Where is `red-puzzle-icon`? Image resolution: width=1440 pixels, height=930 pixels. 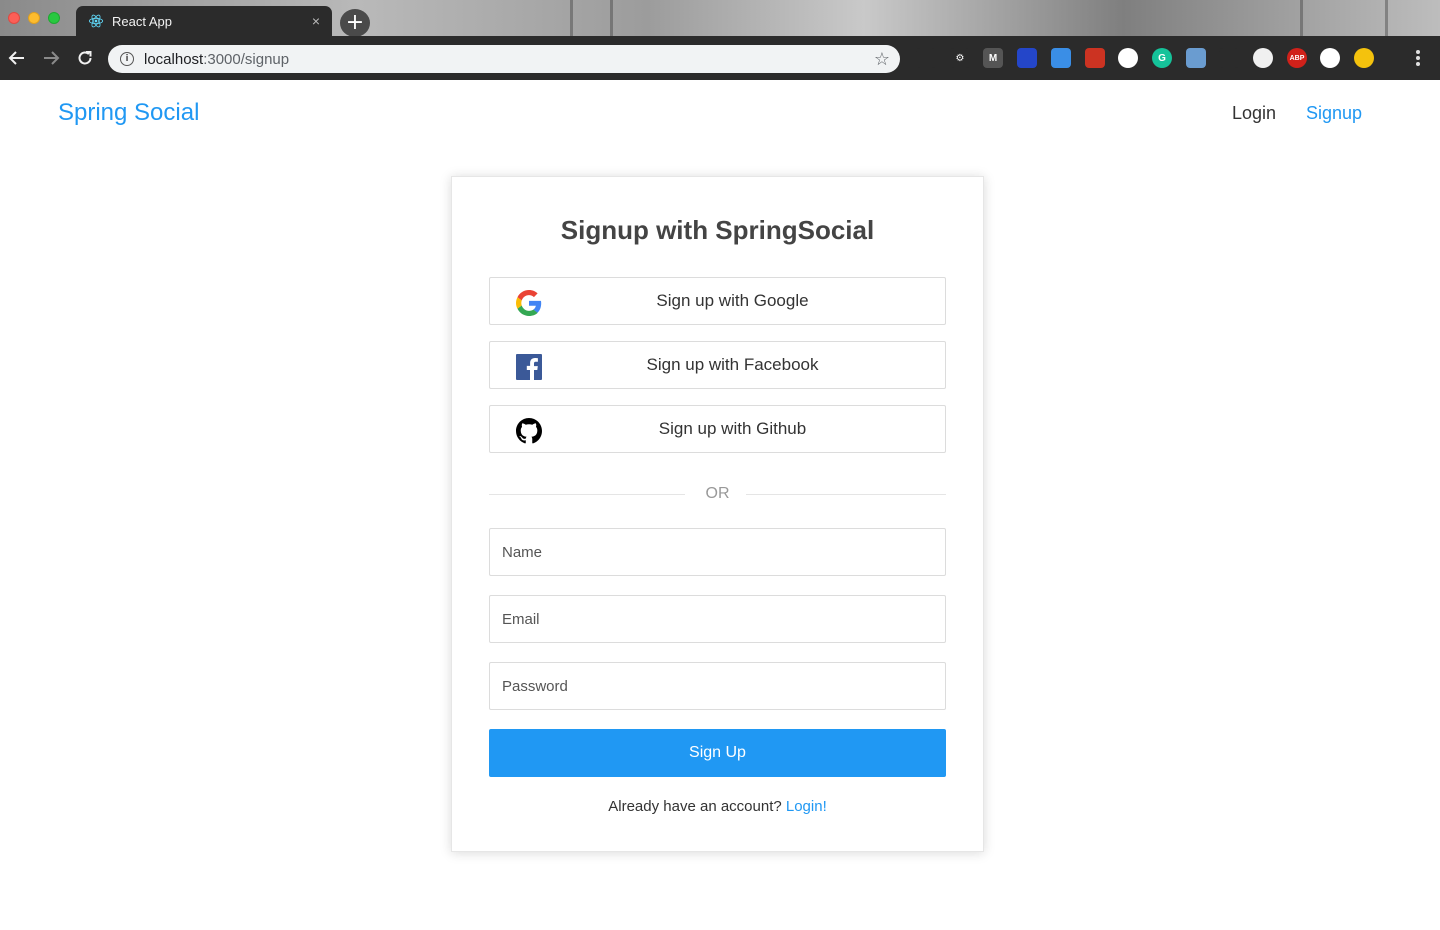 red-puzzle-icon is located at coordinates (1095, 58).